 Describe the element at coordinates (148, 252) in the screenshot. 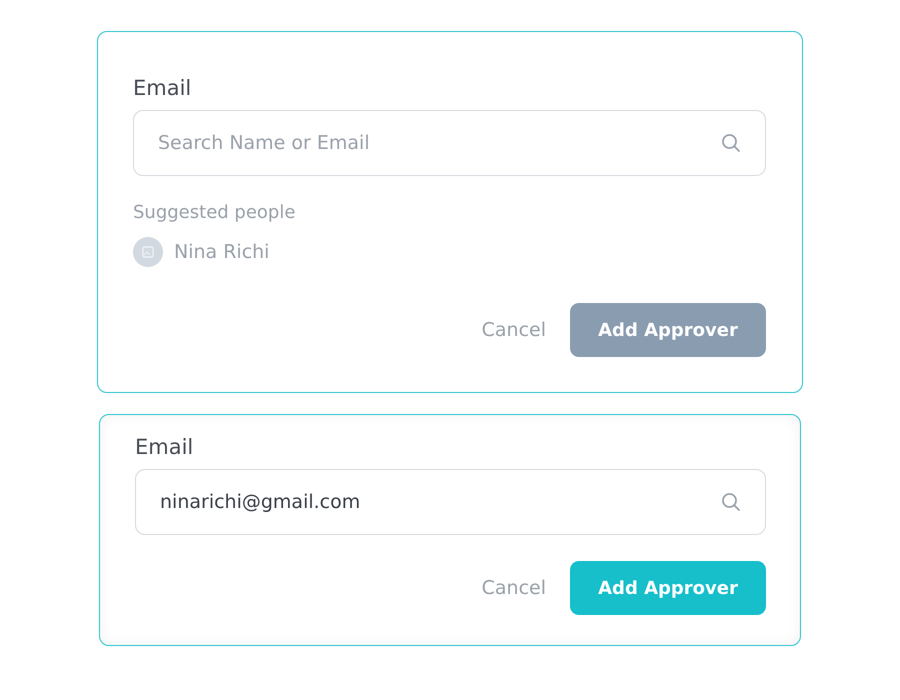

I see `avatar-icon` at that location.